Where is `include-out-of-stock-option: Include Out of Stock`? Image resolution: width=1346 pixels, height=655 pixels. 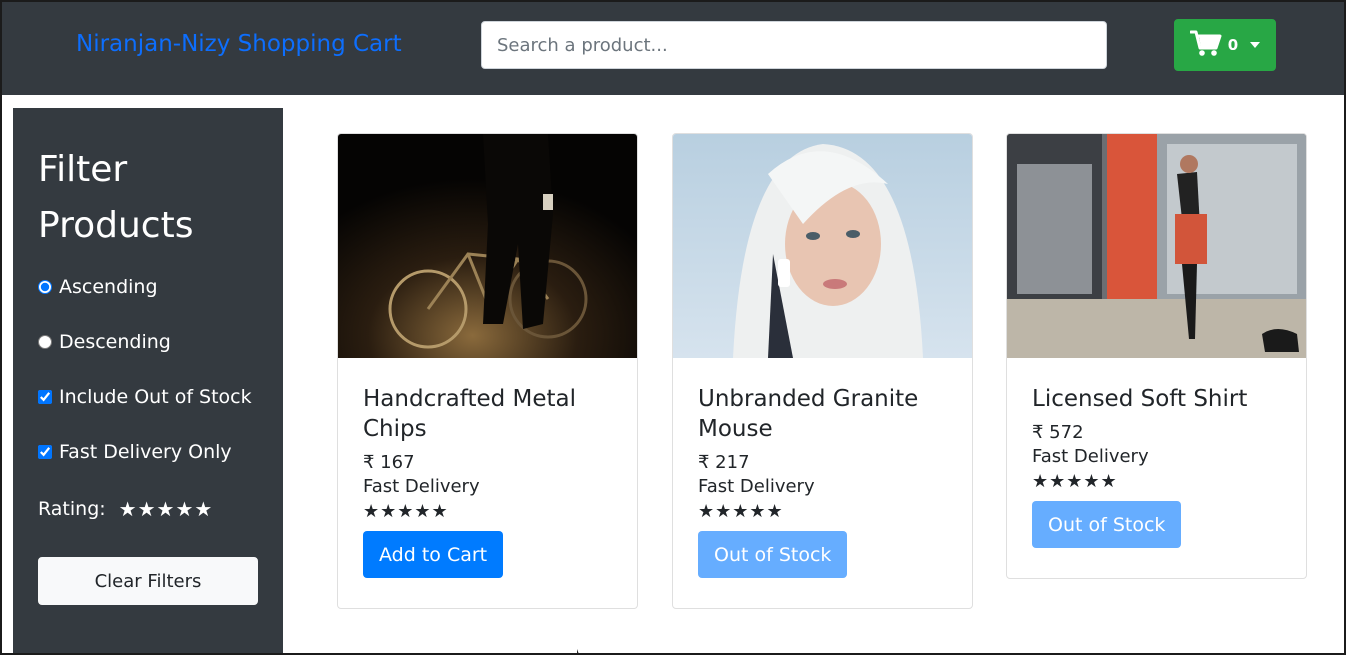
include-out-of-stock-option: Include Out of Stock is located at coordinates (145, 397).